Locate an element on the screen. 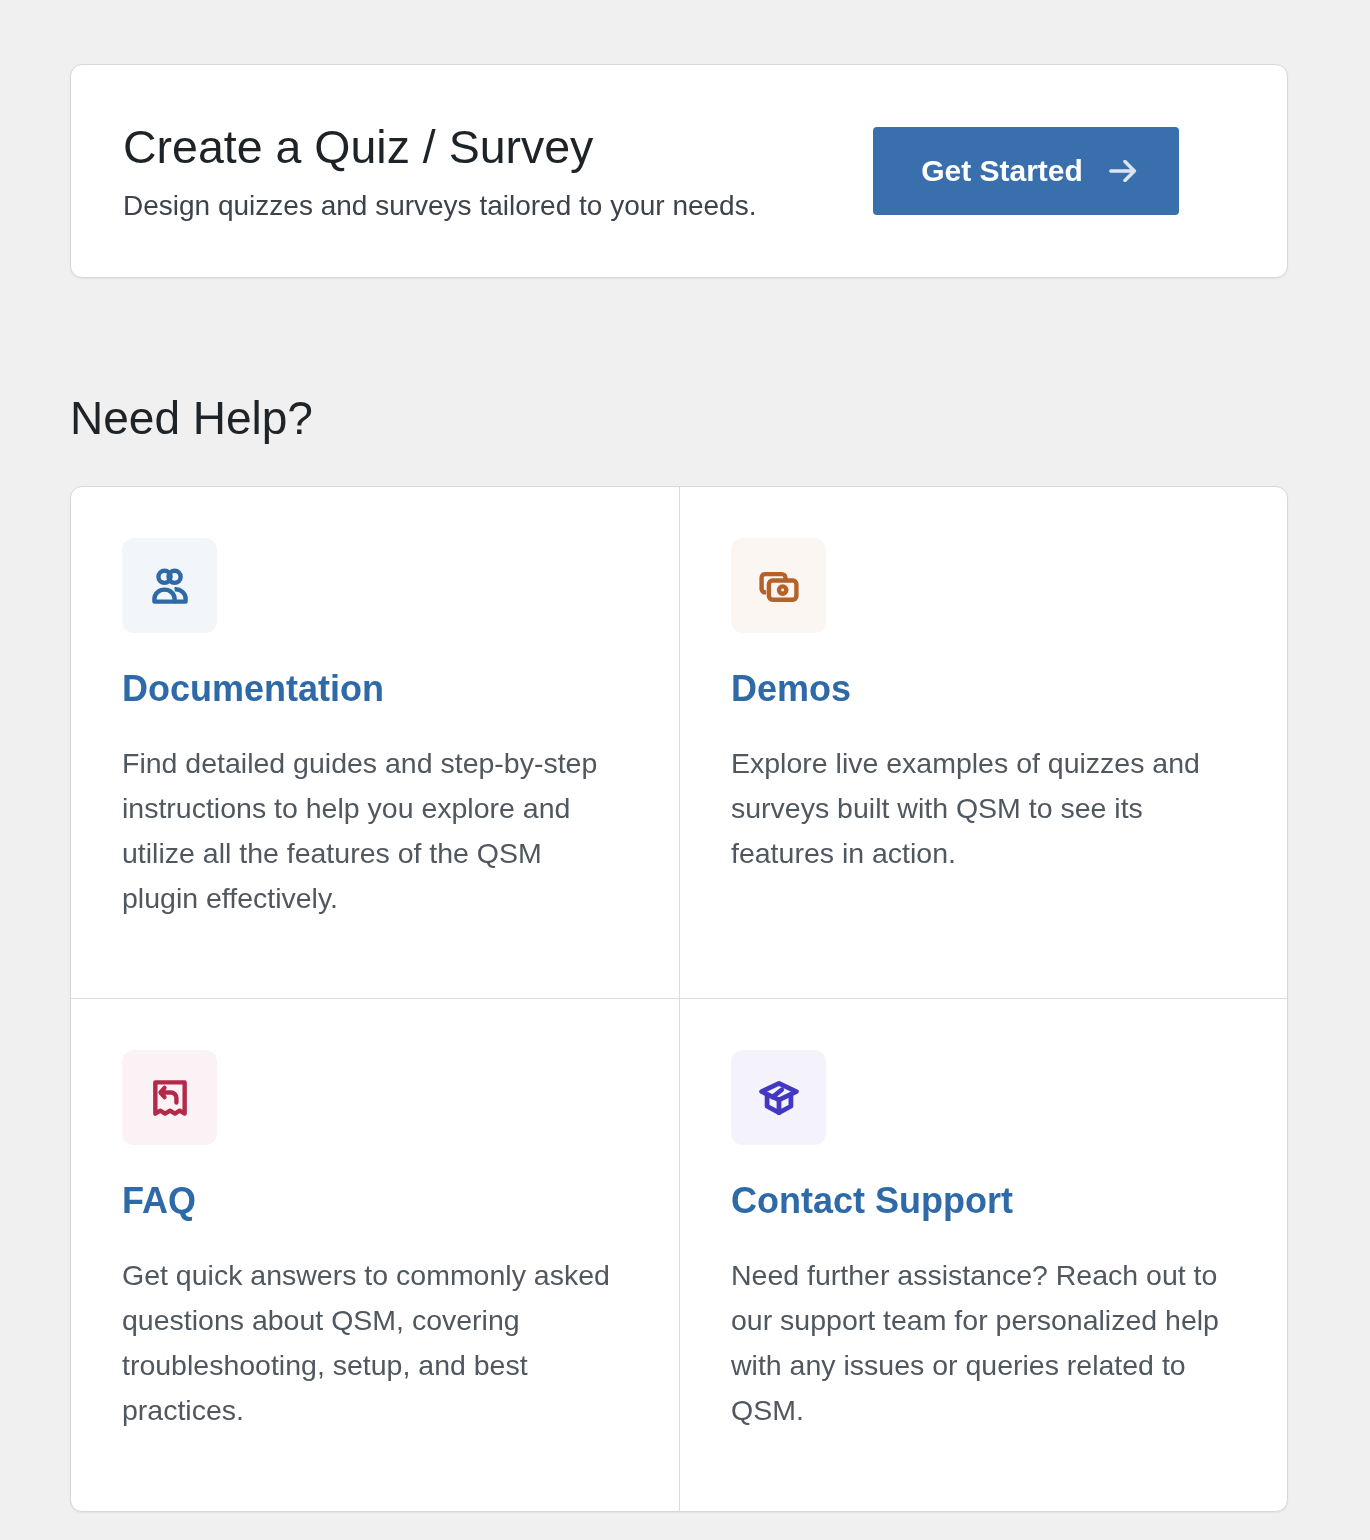 Image resolution: width=1370 pixels, height=1540 pixels. help-description: Need further assistance? Reach out to our support team for personalized help with any issues or queries related to QSM. is located at coordinates (975, 1343).